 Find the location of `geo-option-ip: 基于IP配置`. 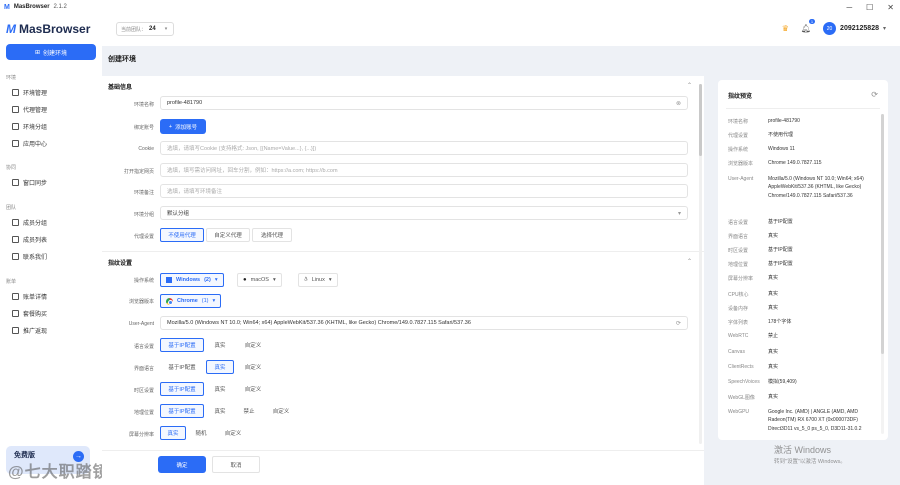

geo-option-ip: 基于IP配置 is located at coordinates (182, 411).